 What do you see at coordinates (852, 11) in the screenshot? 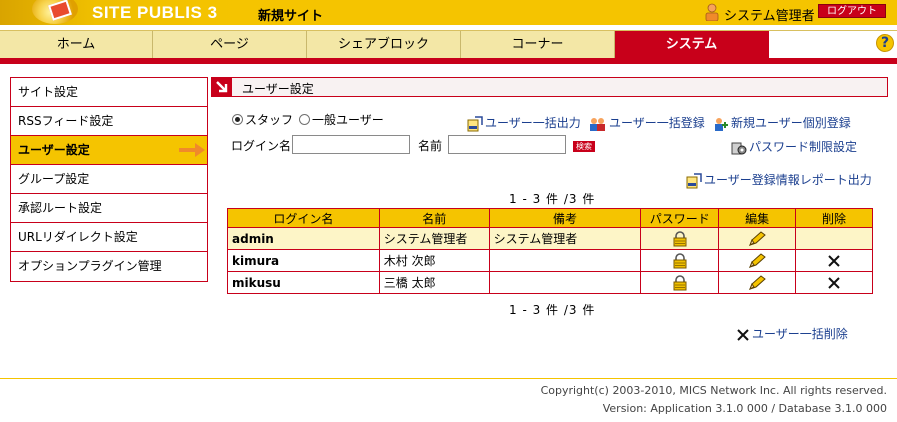
I see `logout-button: ログアウト` at bounding box center [852, 11].